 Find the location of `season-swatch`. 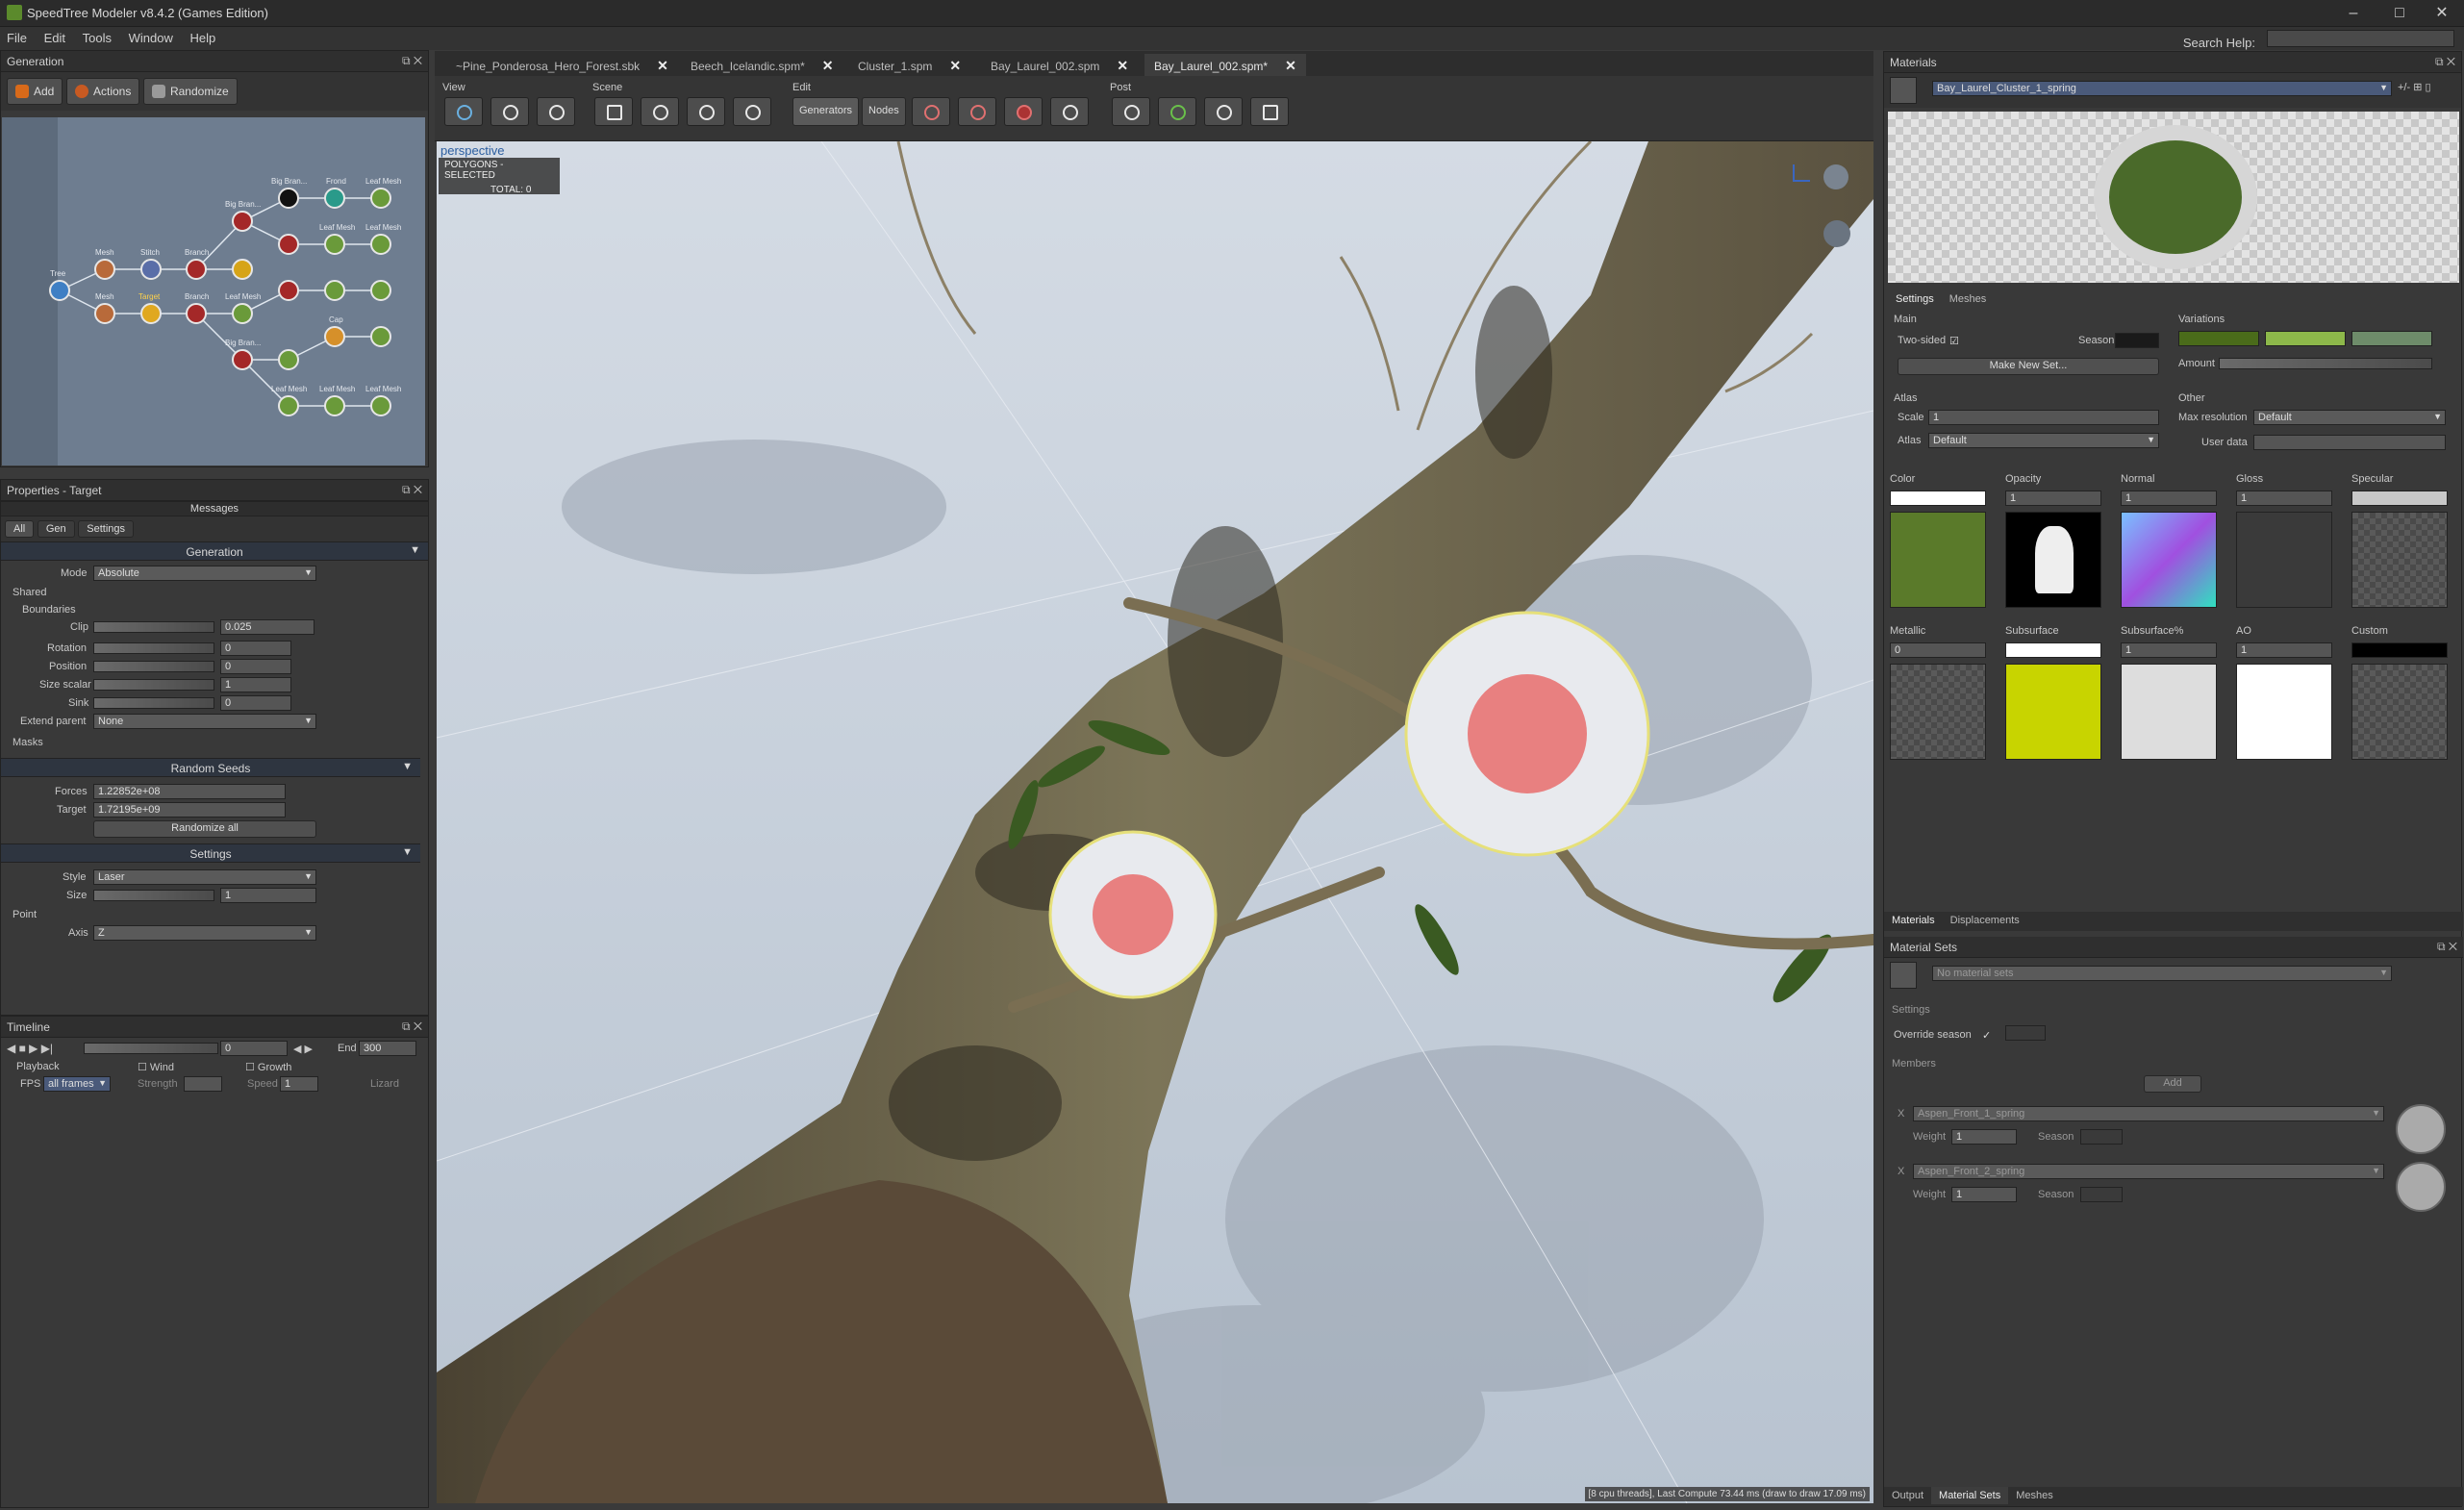

season-swatch is located at coordinates (2137, 340).